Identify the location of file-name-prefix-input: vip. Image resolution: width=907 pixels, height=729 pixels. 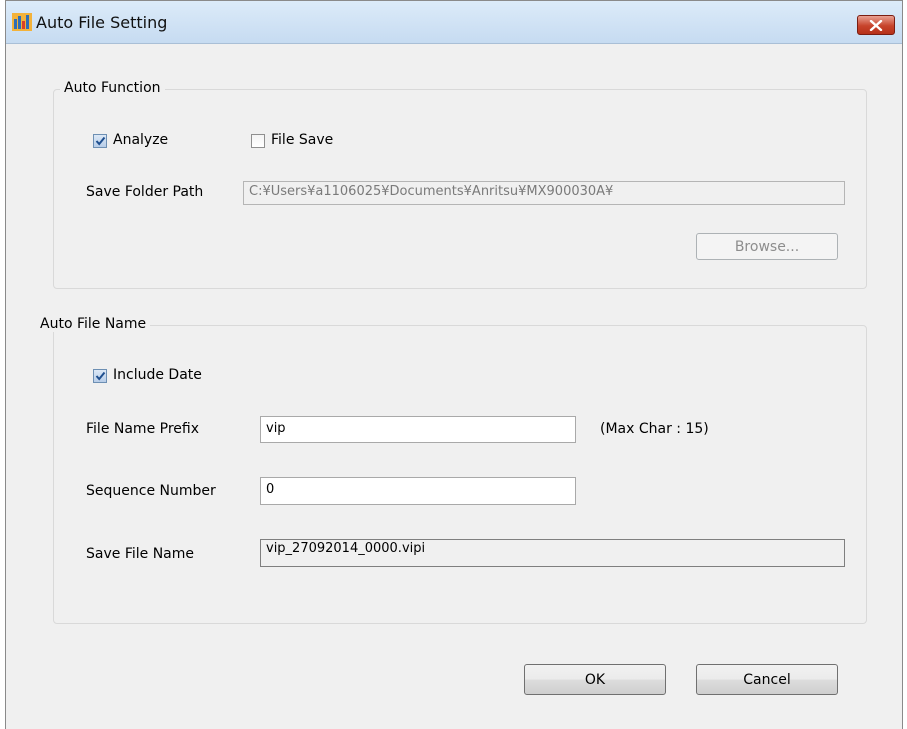
(418, 429).